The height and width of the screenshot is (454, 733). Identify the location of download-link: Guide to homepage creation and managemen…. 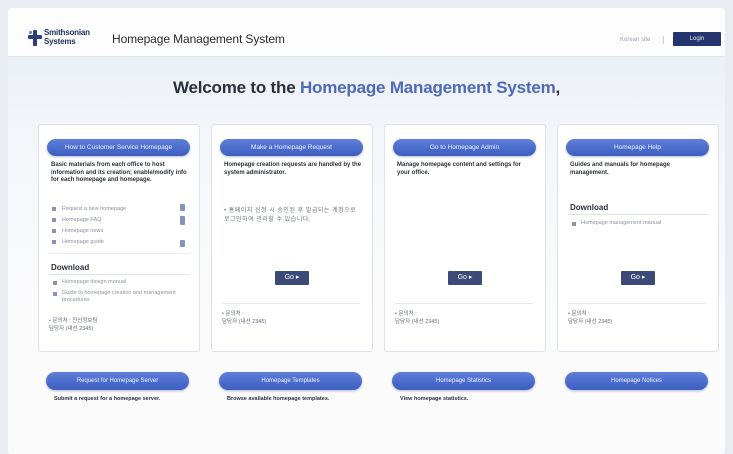
(118, 297).